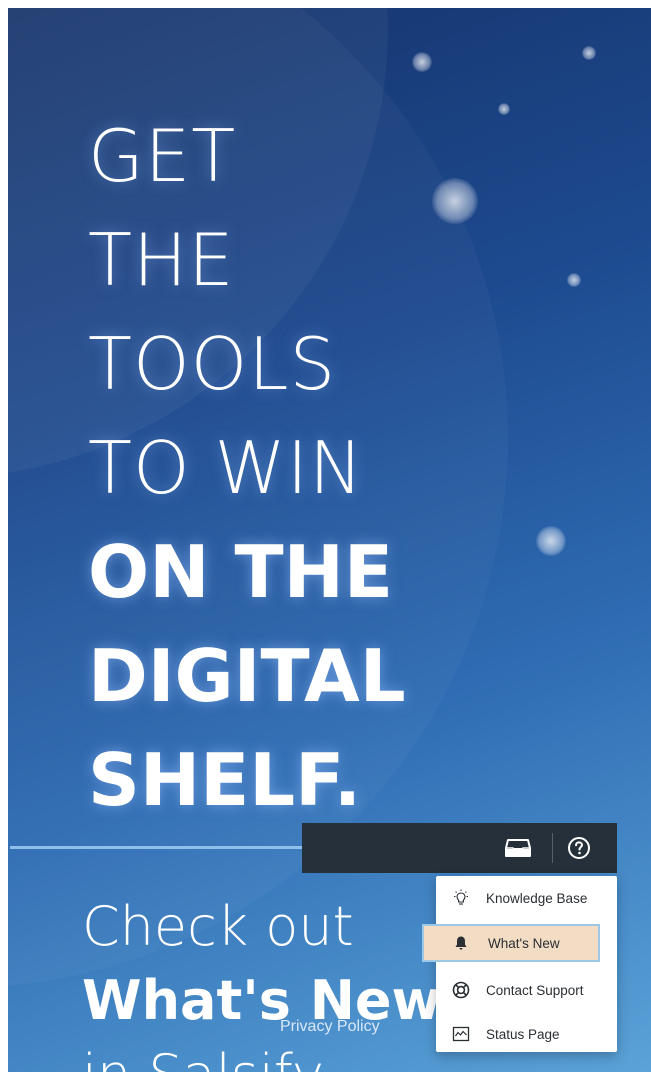  What do you see at coordinates (157, 847) in the screenshot?
I see `divider-line` at bounding box center [157, 847].